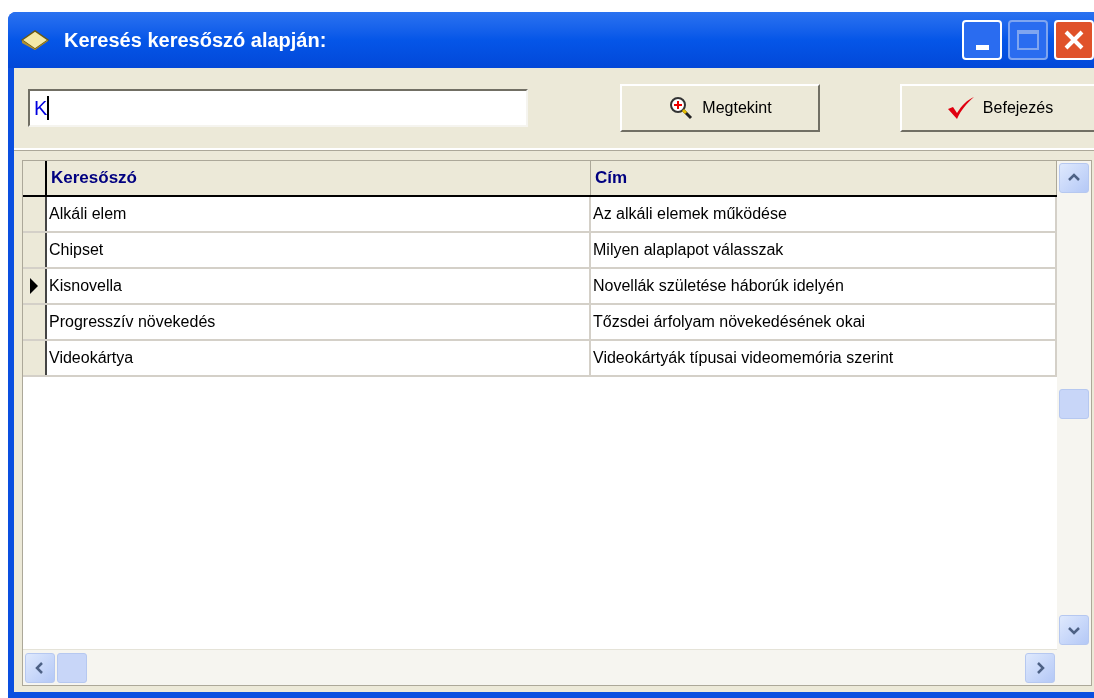  What do you see at coordinates (960, 108) in the screenshot?
I see `checkmark-icon` at bounding box center [960, 108].